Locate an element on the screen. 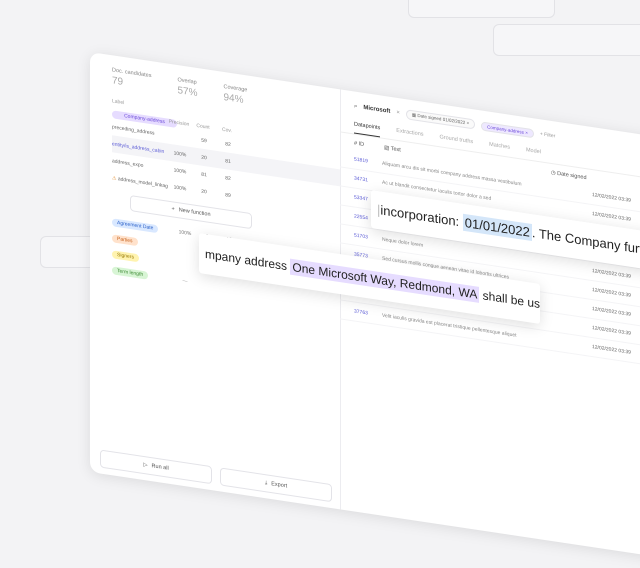 Image resolution: width=640 pixels, height=568 pixels. column-text: ▤ Text is located at coordinates (392, 149).